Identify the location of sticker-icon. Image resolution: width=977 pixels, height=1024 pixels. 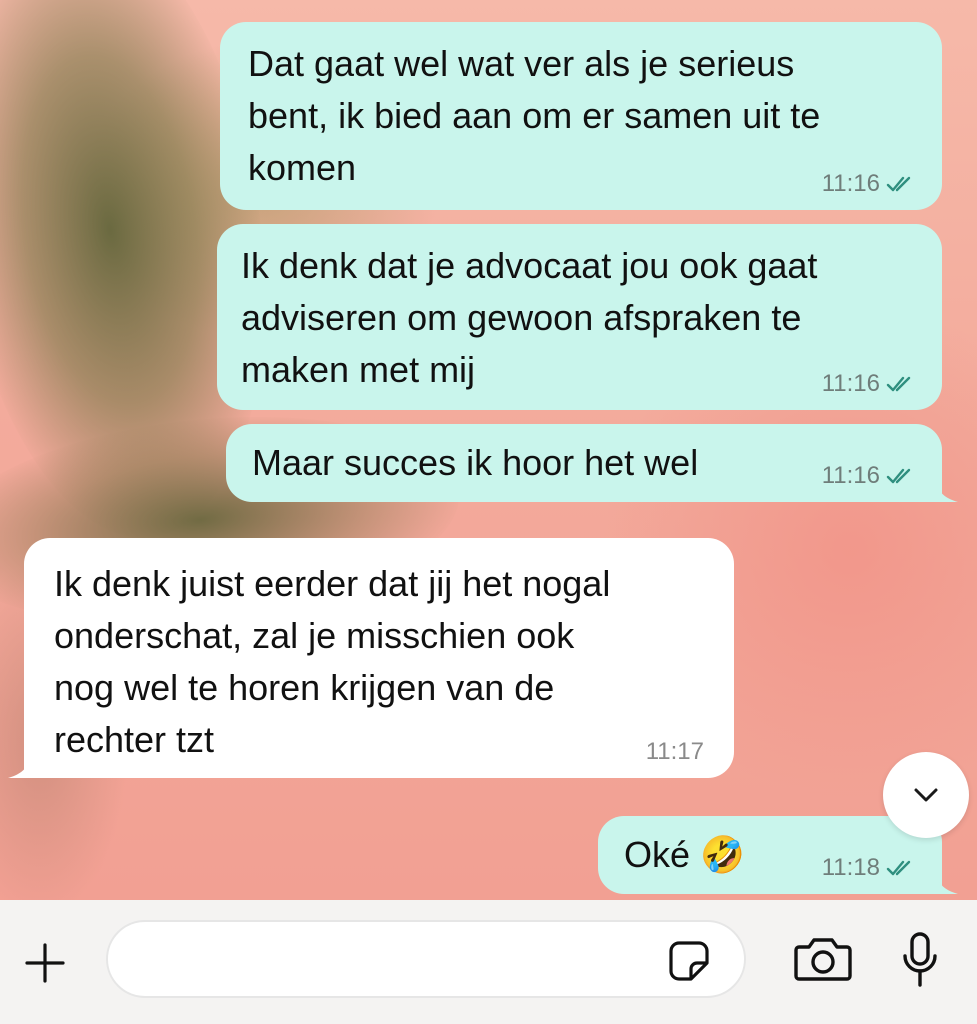
(689, 961).